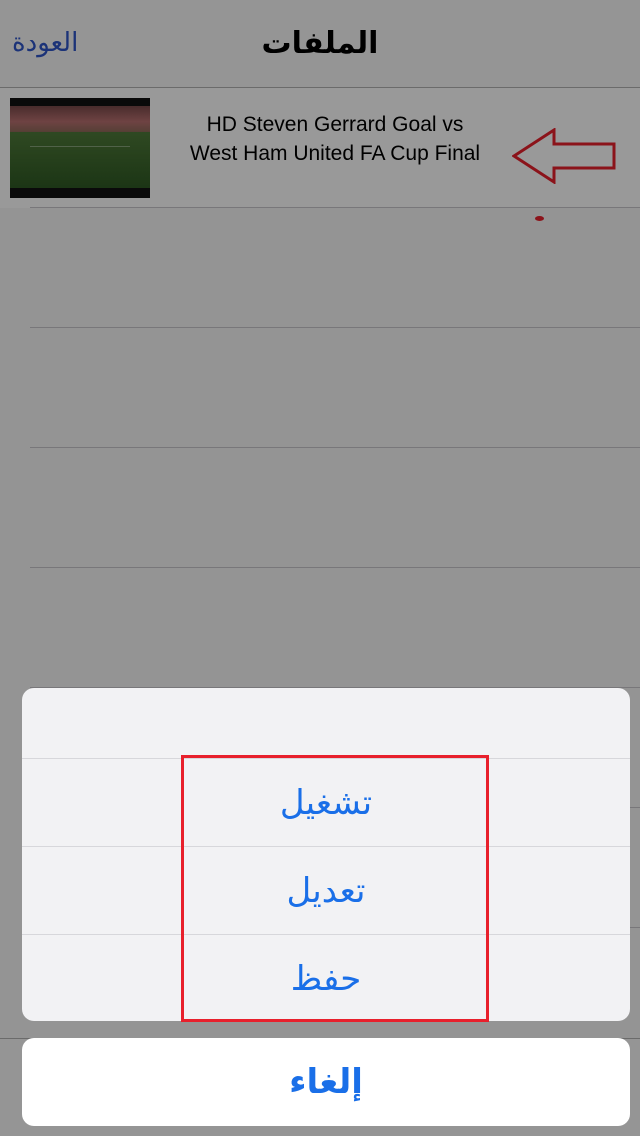 The width and height of the screenshot is (640, 1136). What do you see at coordinates (326, 1082) in the screenshot?
I see `cancel-button: إلغاء` at bounding box center [326, 1082].